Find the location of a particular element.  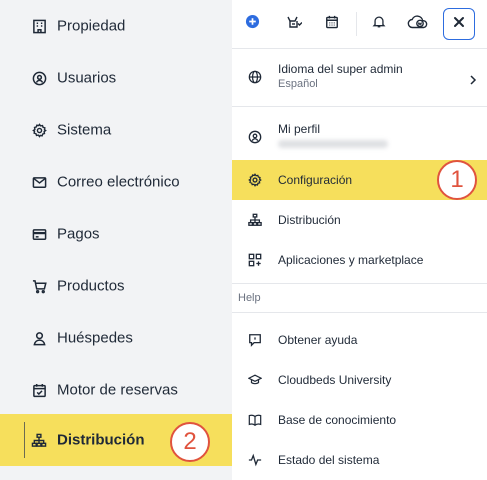

menu-item-base-conocimiento: Base de conocimiento is located at coordinates (359, 420).